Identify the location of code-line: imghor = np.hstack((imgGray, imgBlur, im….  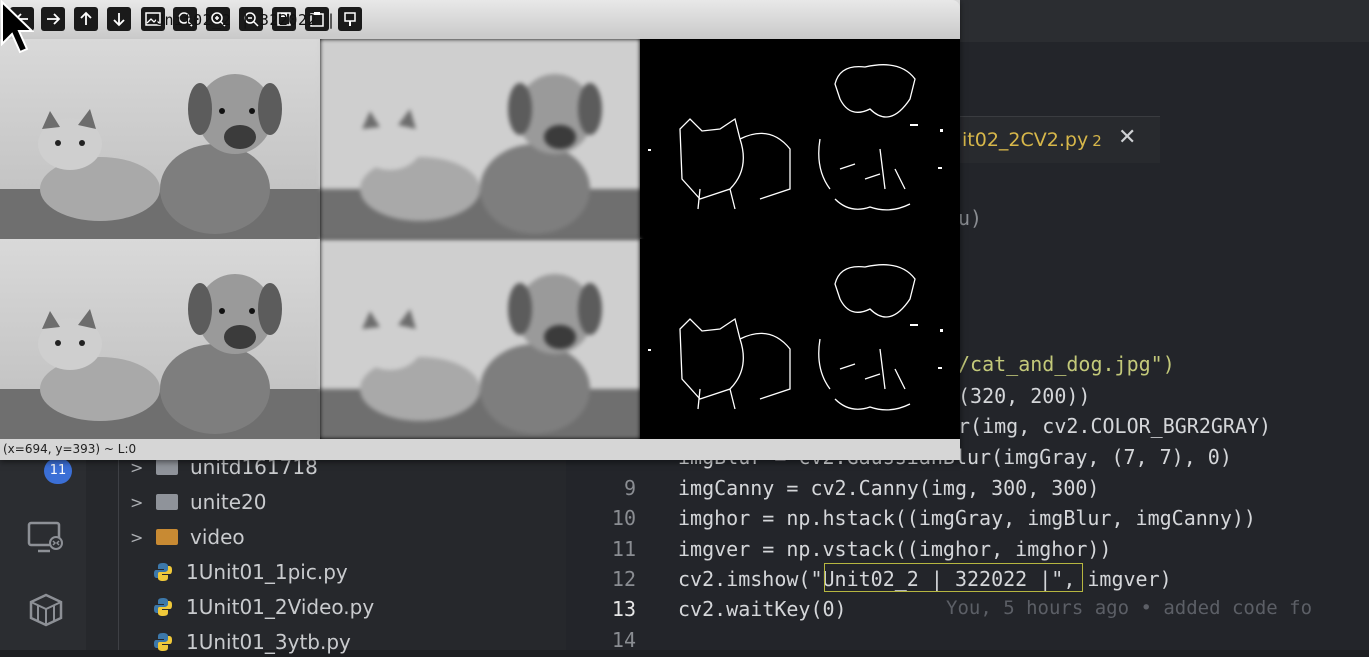
(967, 518).